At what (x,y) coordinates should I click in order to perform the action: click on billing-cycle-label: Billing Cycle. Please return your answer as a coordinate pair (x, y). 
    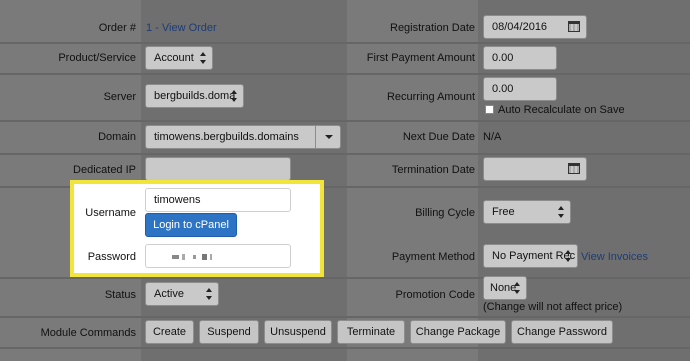
    Looking at the image, I should click on (445, 213).